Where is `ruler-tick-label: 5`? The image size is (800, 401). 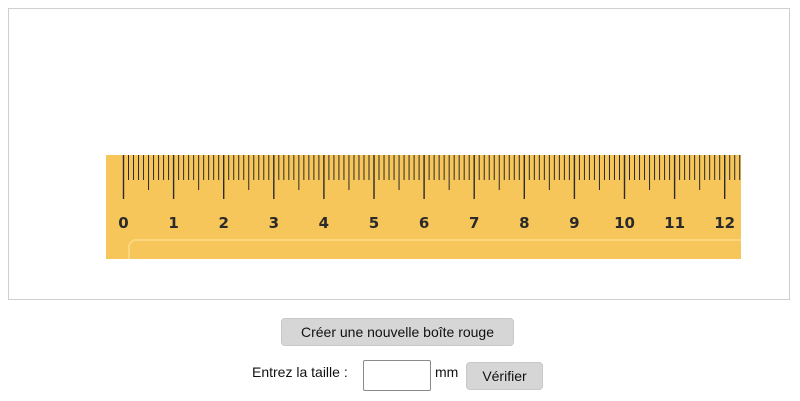 ruler-tick-label: 5 is located at coordinates (374, 223).